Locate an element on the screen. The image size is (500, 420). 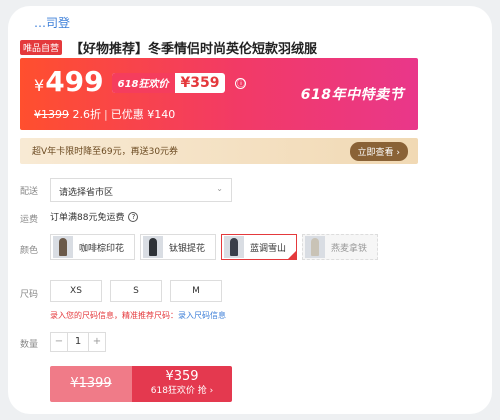
promo-price: ¥359 is located at coordinates (200, 82).